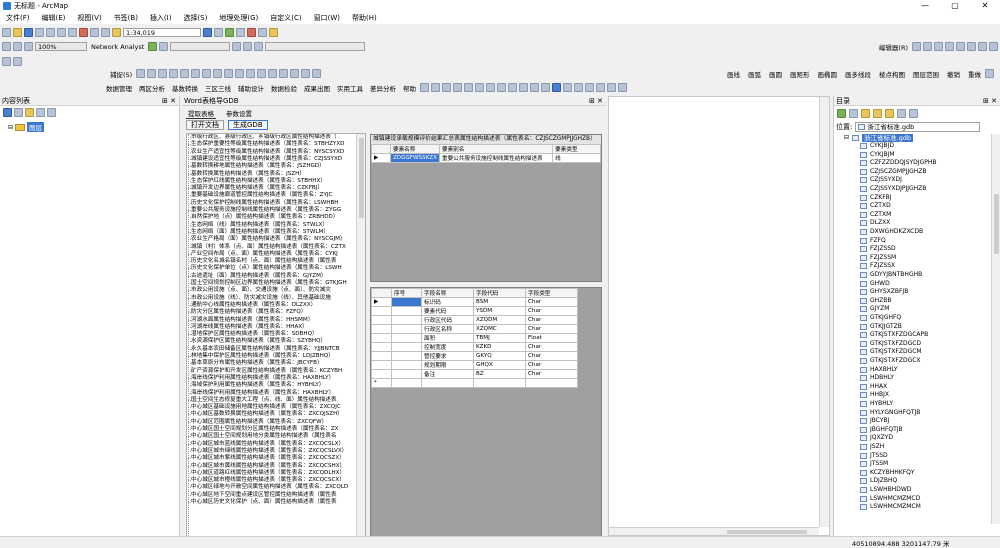  Describe the element at coordinates (828, 74) in the screenshot. I see `drawing-tool-button: 画椭圆` at that location.